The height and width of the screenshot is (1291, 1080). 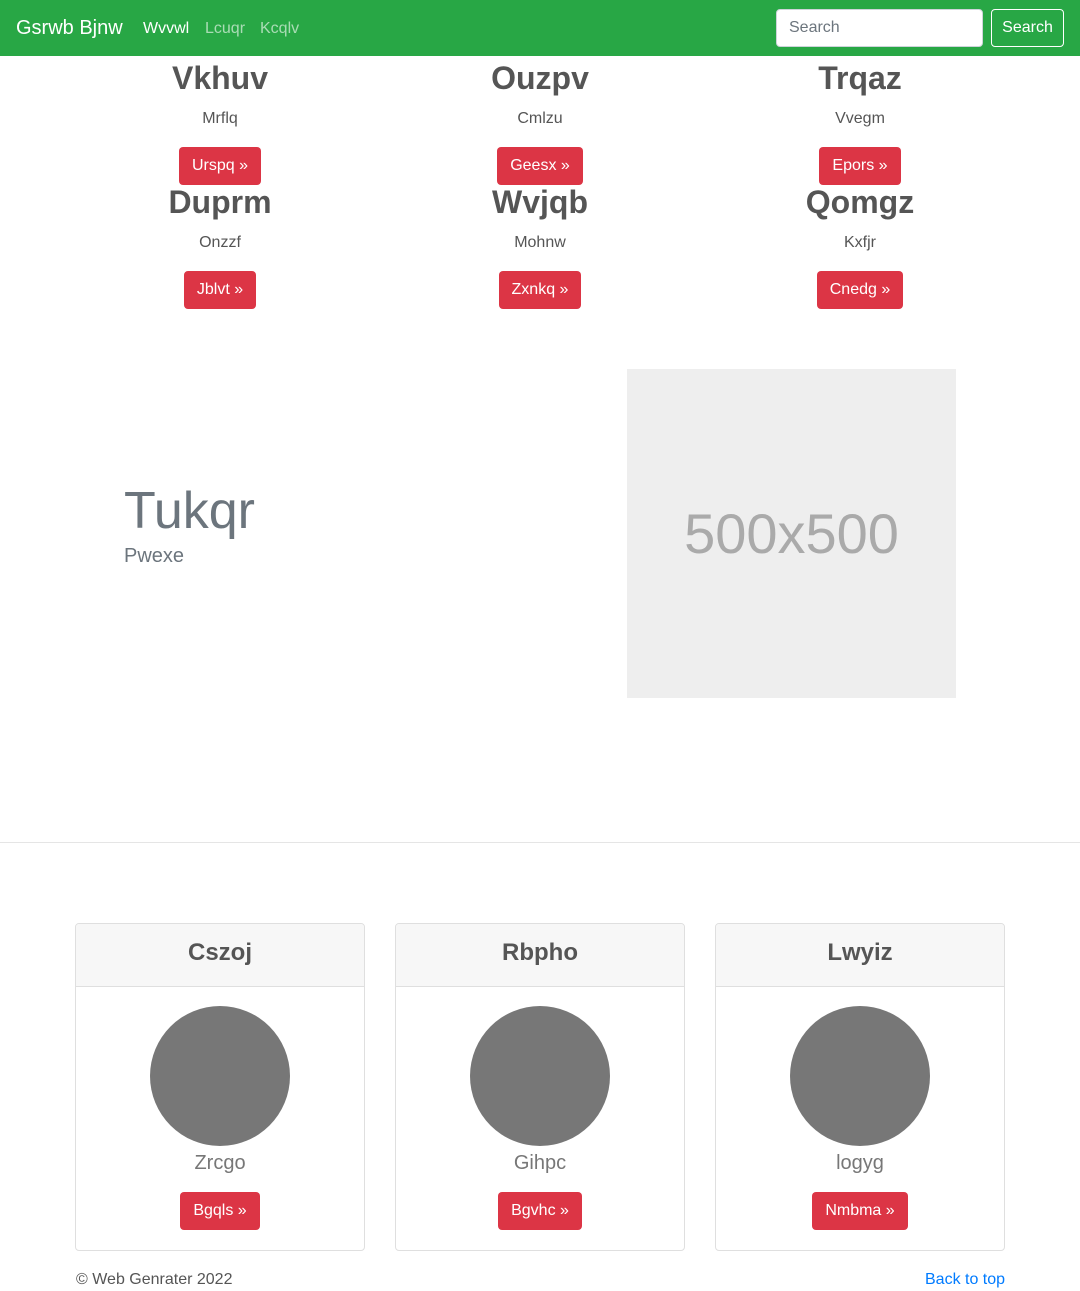 I want to click on hero-subtitle: Pwexe, so click(x=154, y=556).